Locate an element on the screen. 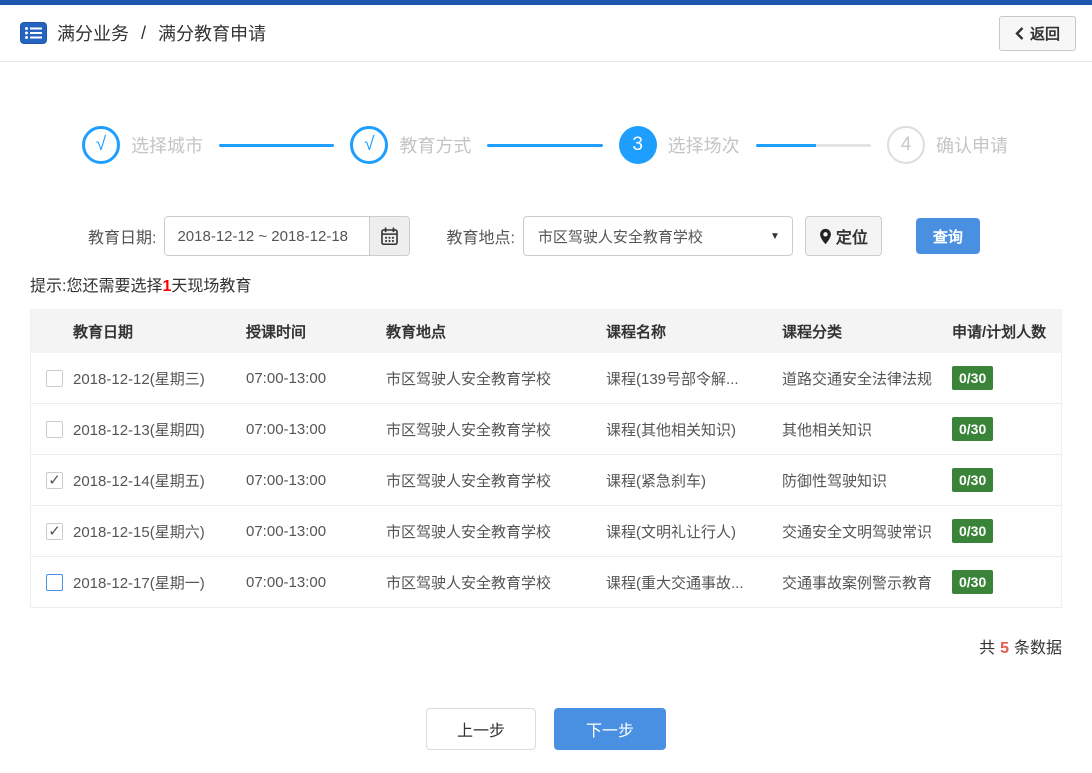 The image size is (1092, 773). table-header-cell: 教育日期 is located at coordinates (103, 332).